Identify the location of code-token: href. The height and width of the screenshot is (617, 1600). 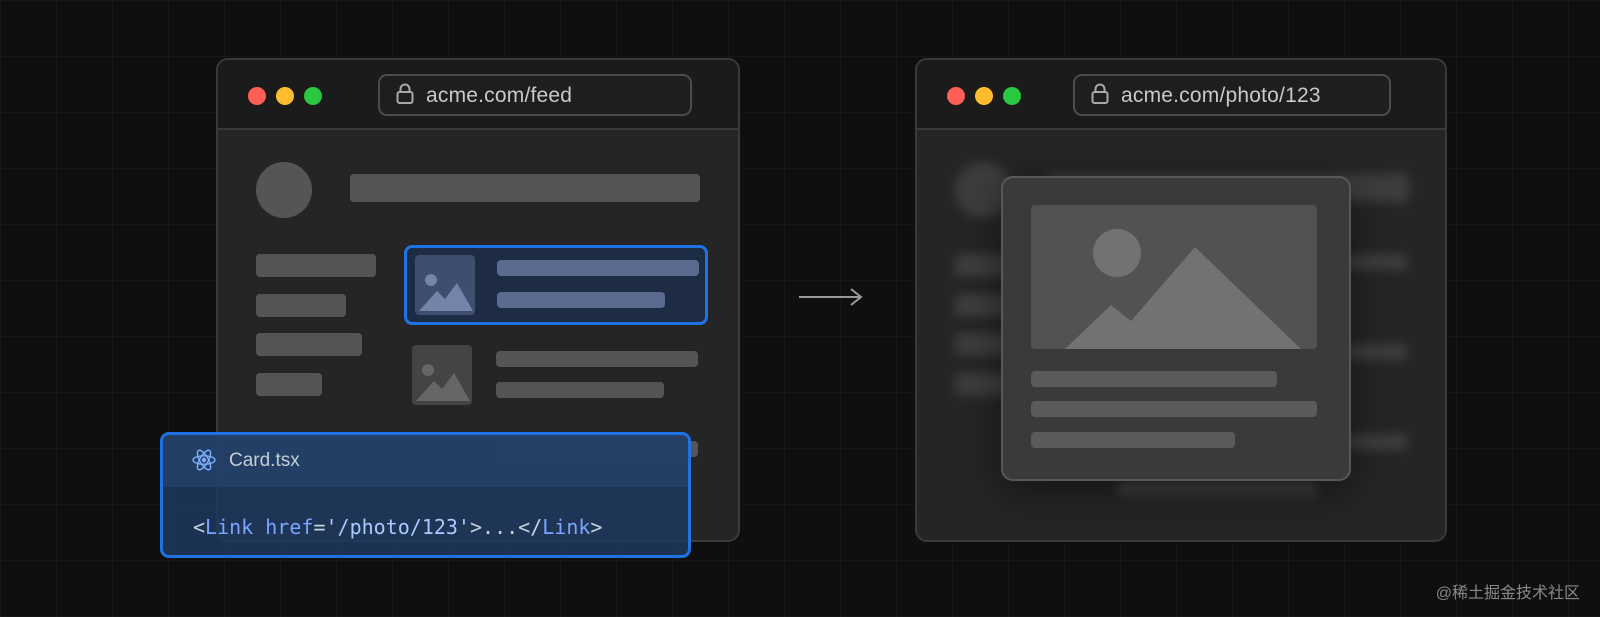
(283, 527).